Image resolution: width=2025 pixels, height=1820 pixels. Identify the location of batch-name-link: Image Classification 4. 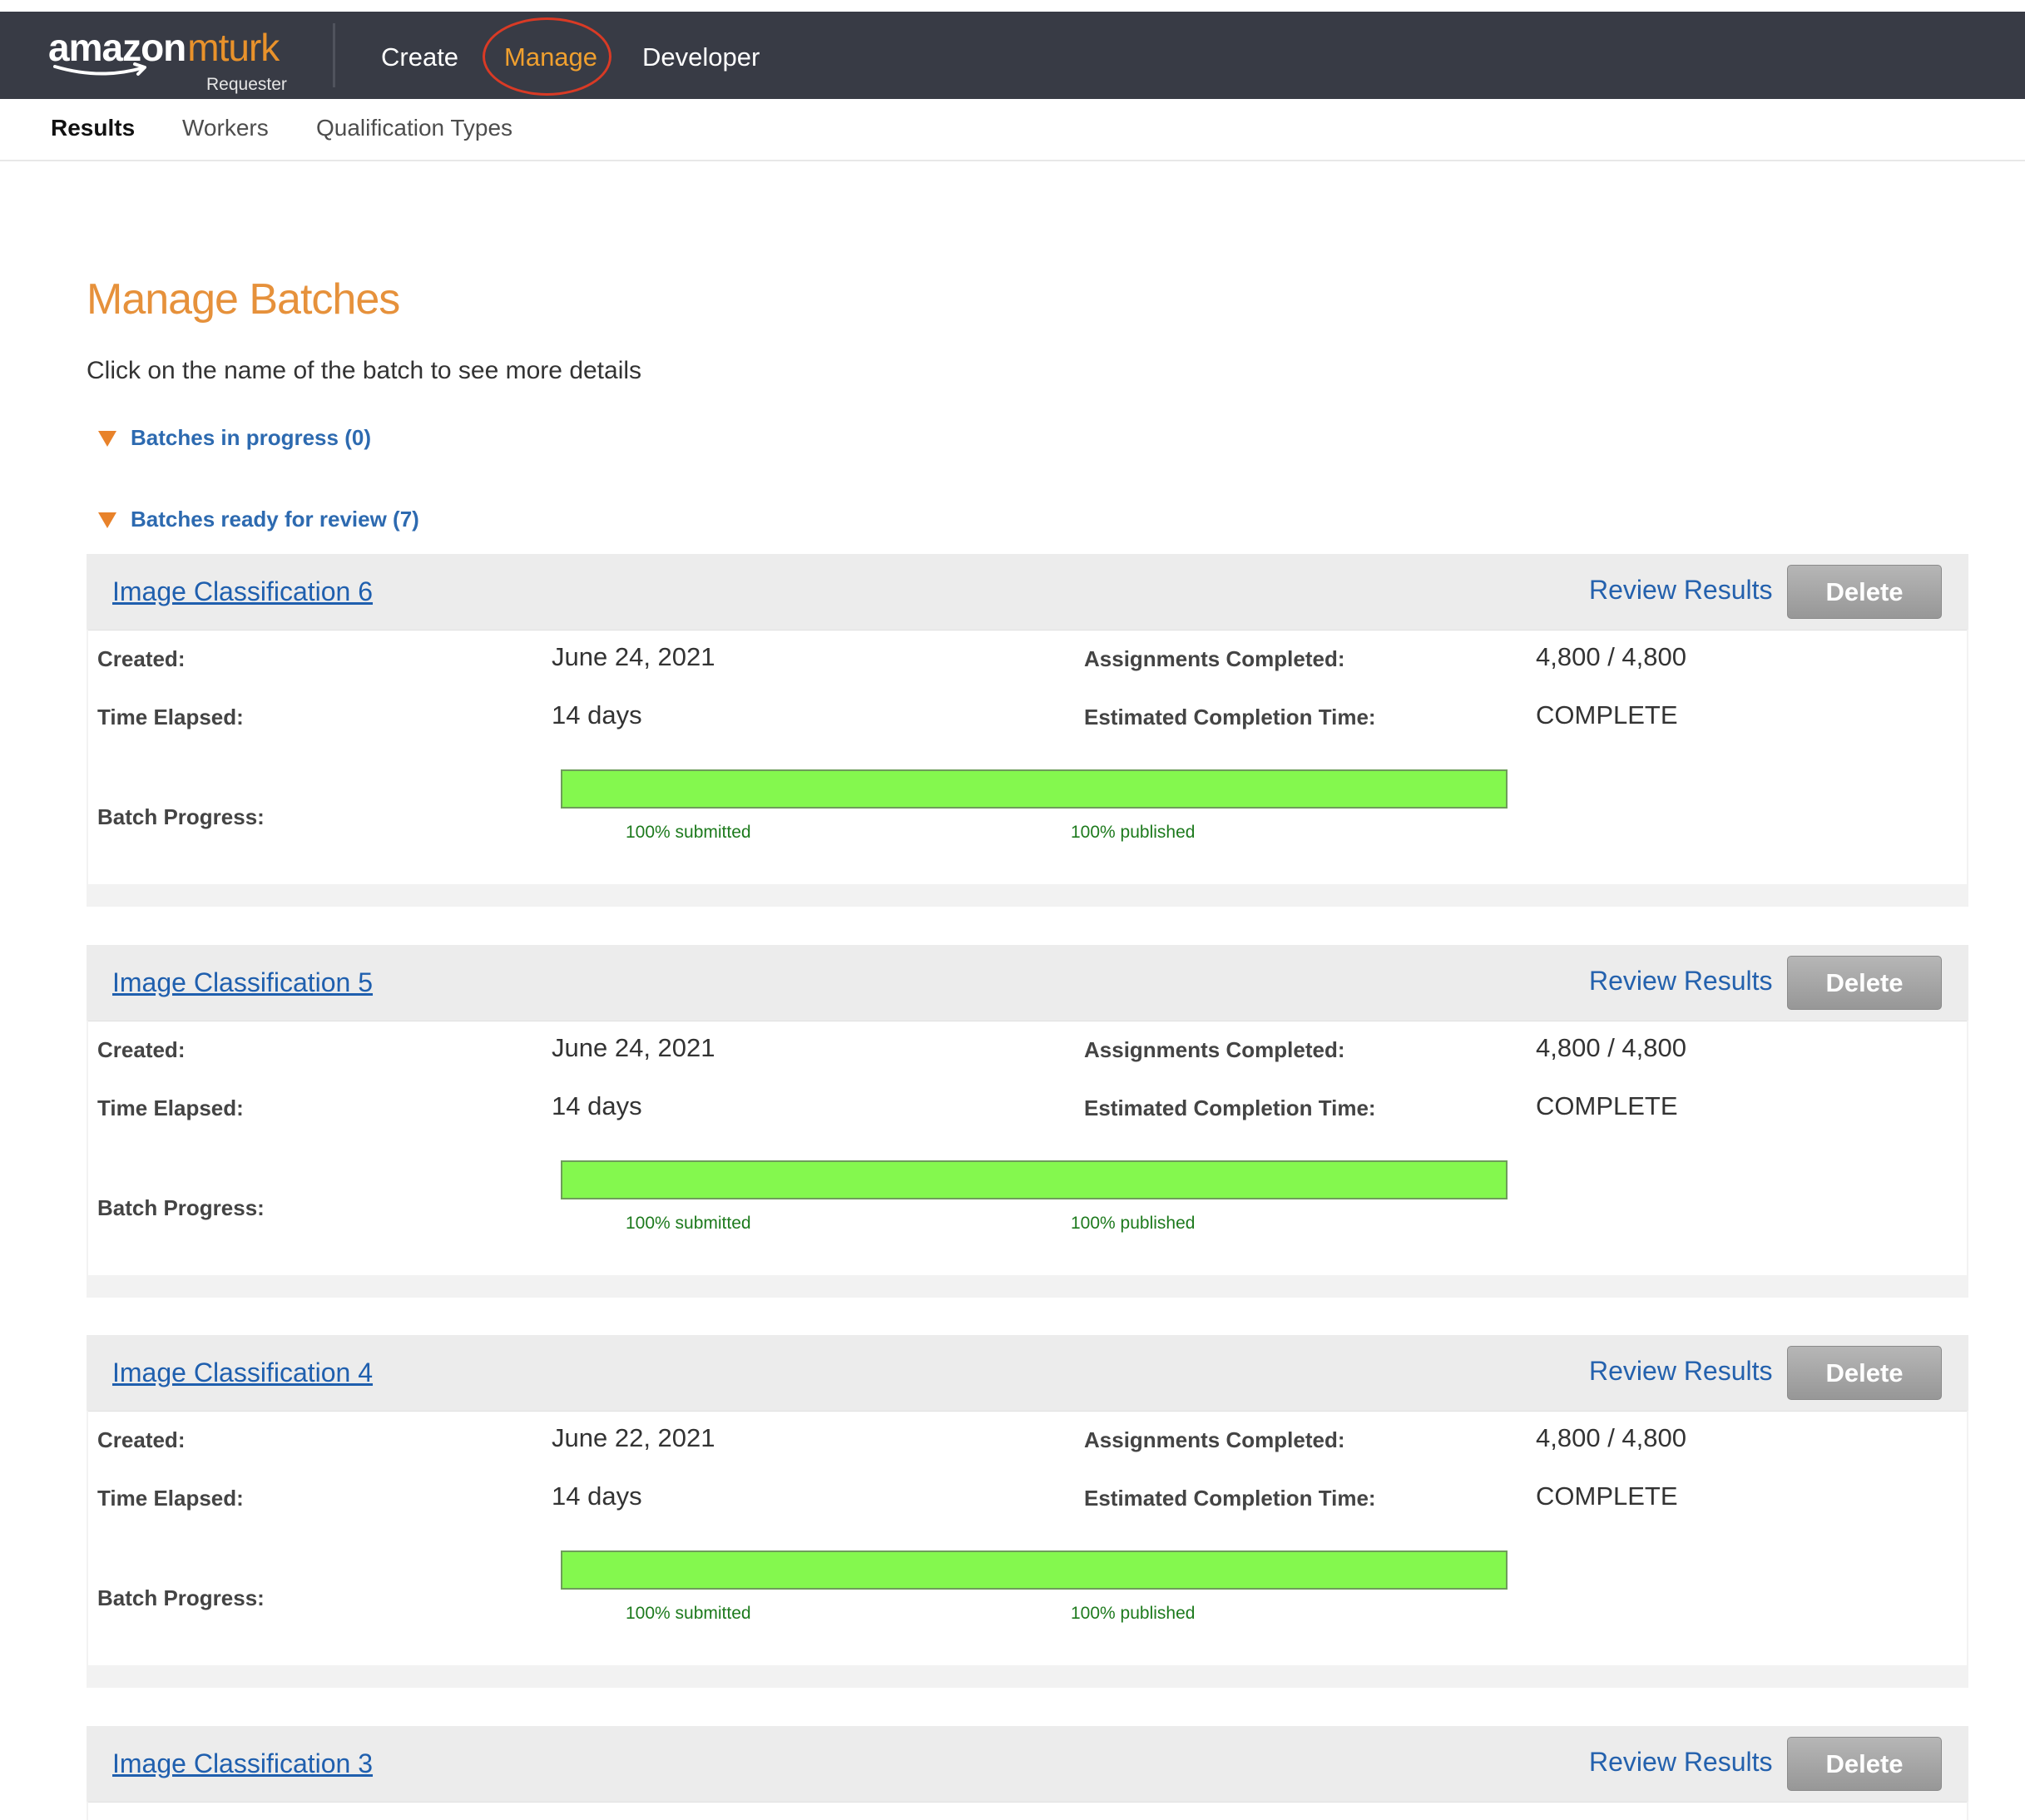
(242, 1372).